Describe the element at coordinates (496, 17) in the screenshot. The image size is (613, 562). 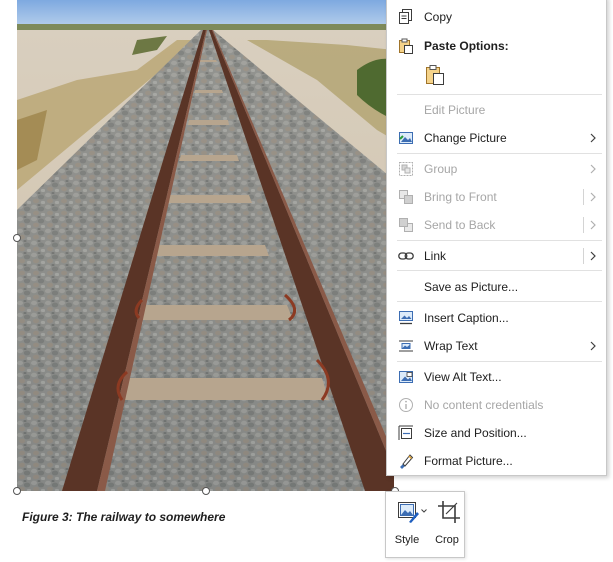
I see `menu-item-copy: Copy` at that location.